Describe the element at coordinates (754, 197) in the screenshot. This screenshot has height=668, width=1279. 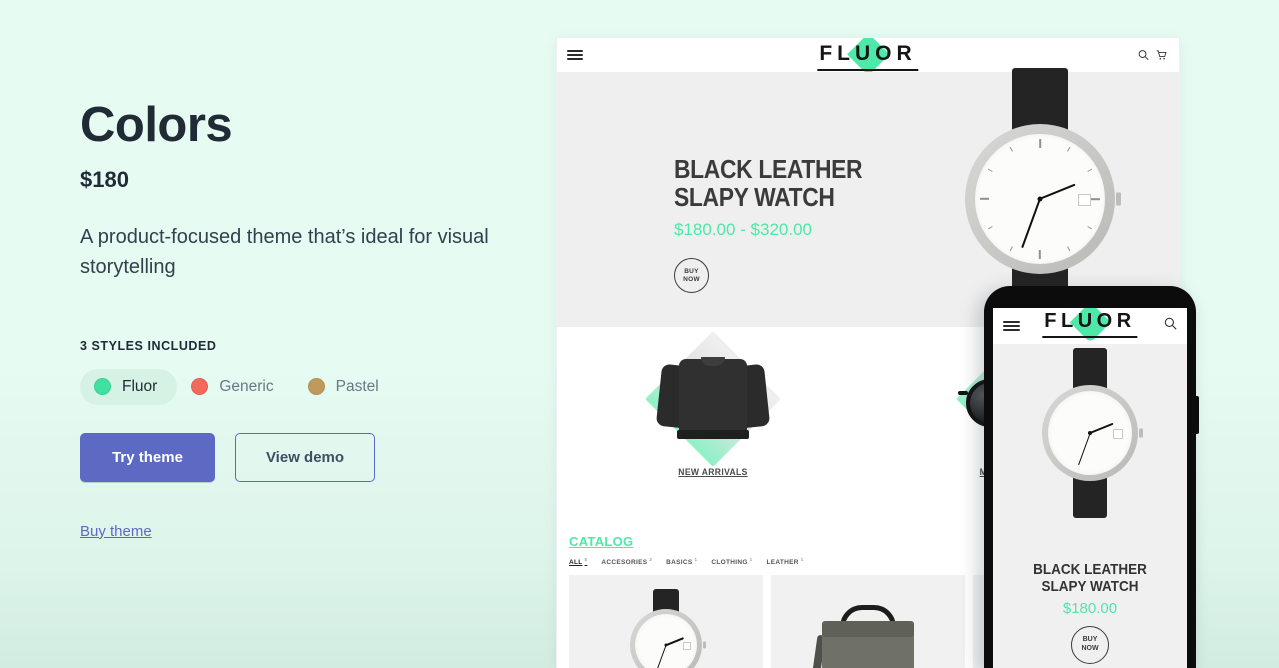
I see `hero-title-line2: SLAPY WATCH` at that location.